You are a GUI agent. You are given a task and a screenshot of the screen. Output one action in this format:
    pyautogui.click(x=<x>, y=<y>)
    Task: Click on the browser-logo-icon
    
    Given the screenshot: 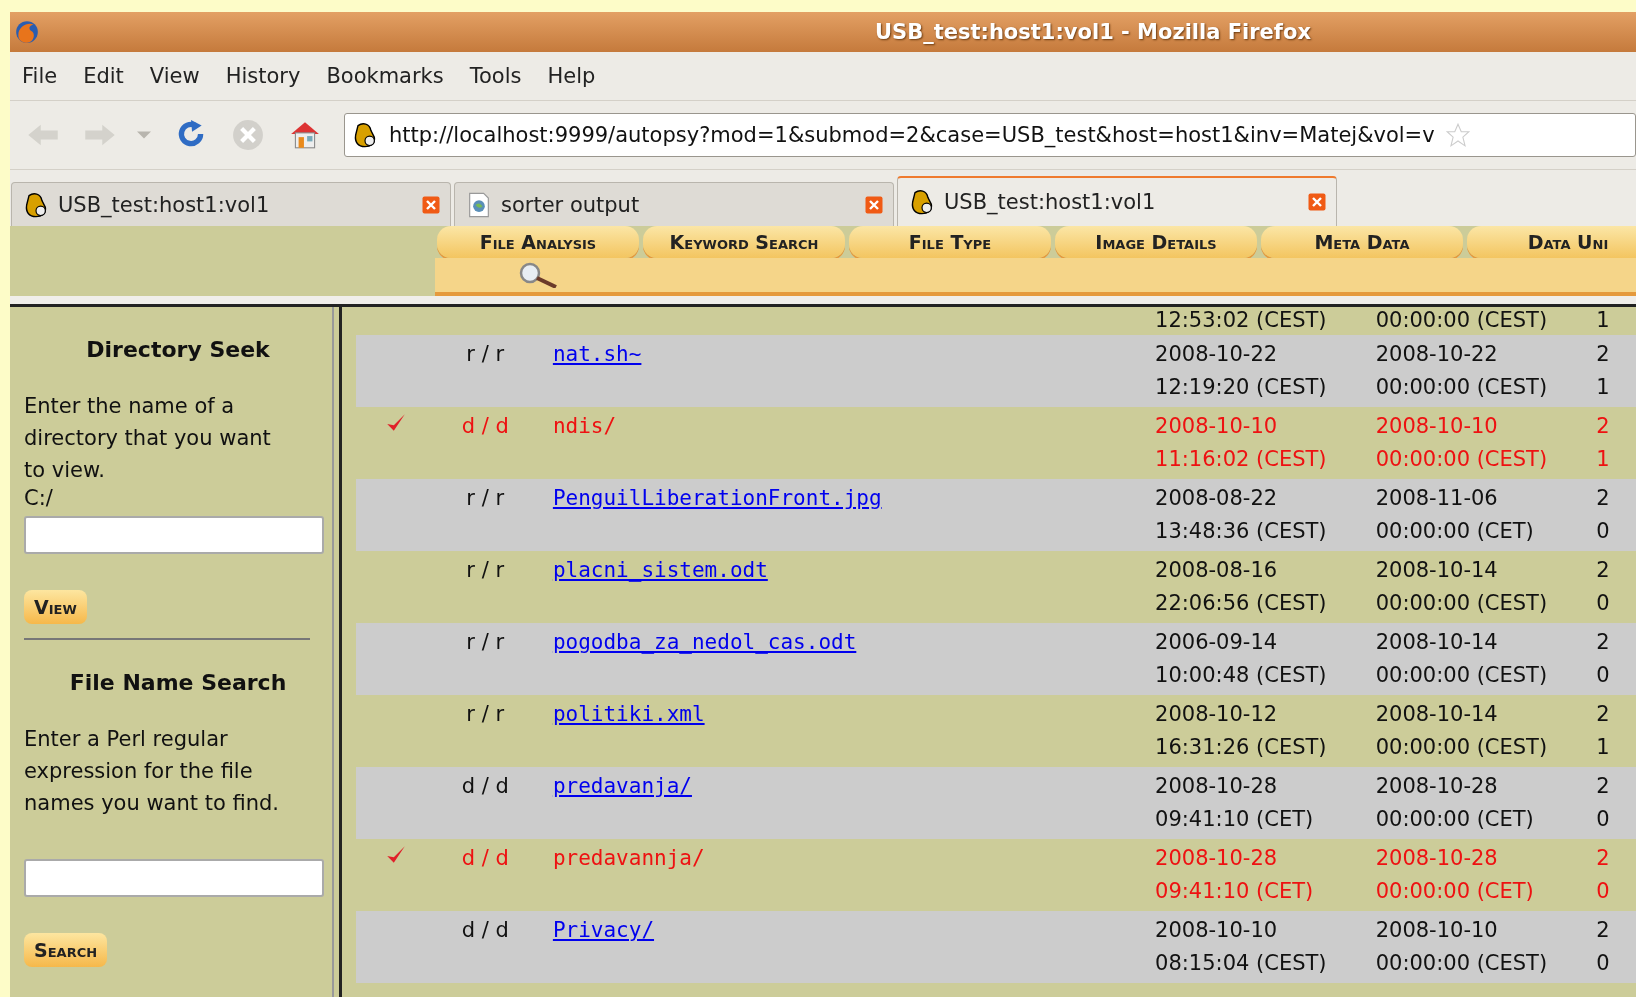 What is the action you would take?
    pyautogui.click(x=27, y=32)
    